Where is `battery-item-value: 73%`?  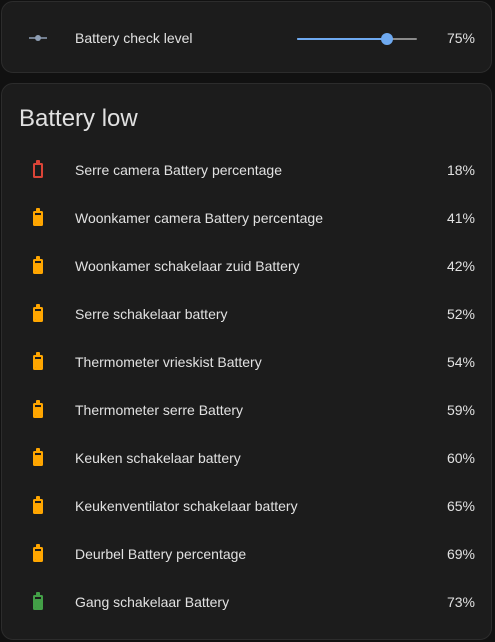
battery-item-value: 73% is located at coordinates (460, 602).